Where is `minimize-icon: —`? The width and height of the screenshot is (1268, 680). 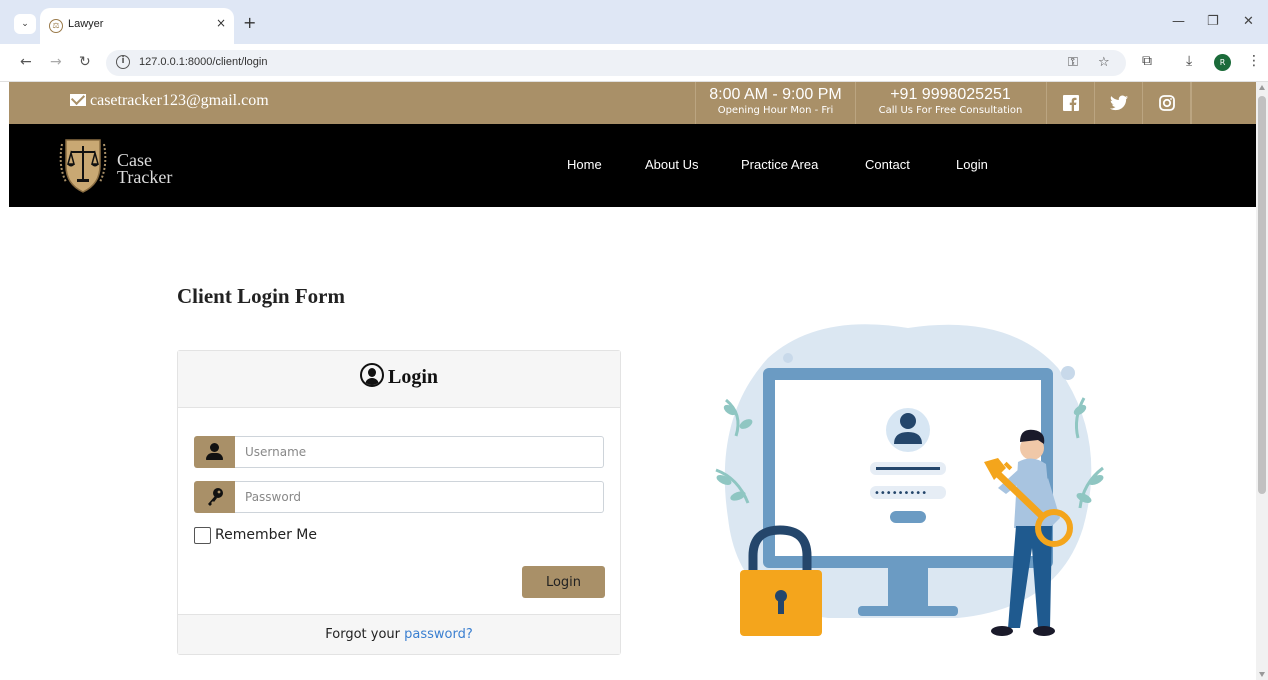 minimize-icon: — is located at coordinates (1178, 21).